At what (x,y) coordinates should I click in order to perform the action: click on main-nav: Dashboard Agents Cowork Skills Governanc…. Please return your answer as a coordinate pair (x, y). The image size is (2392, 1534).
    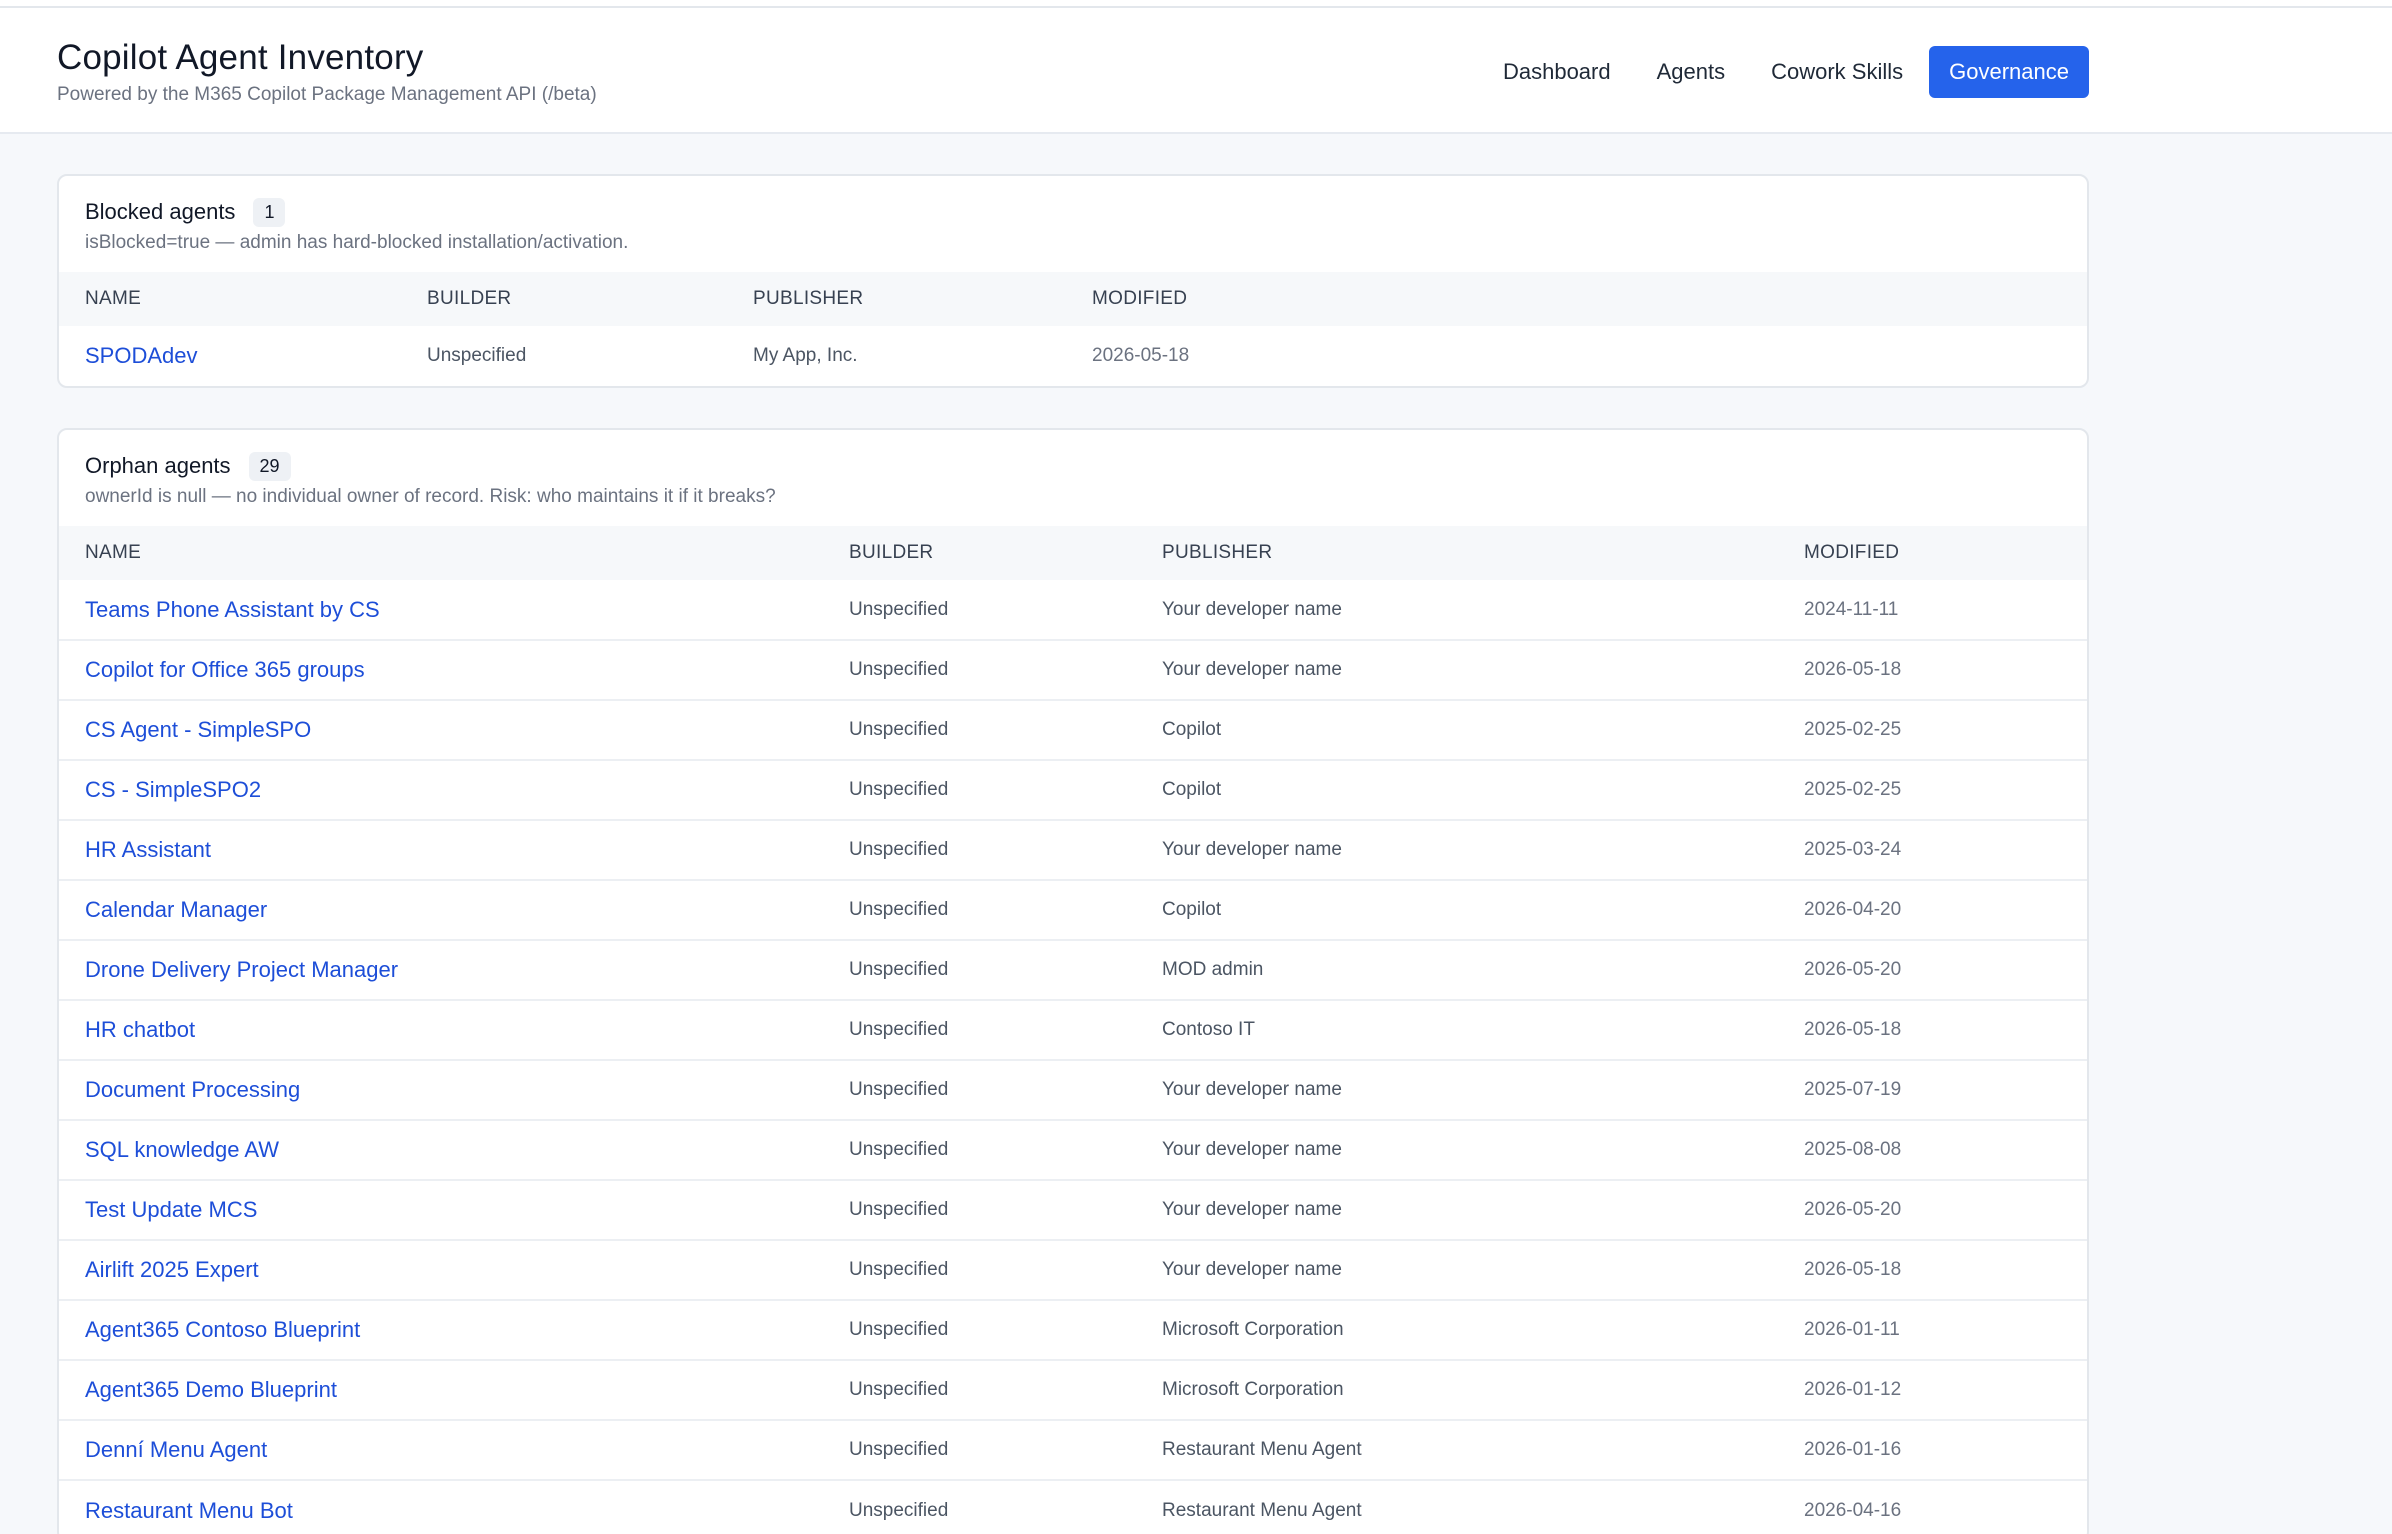
    Looking at the image, I should click on (1784, 72).